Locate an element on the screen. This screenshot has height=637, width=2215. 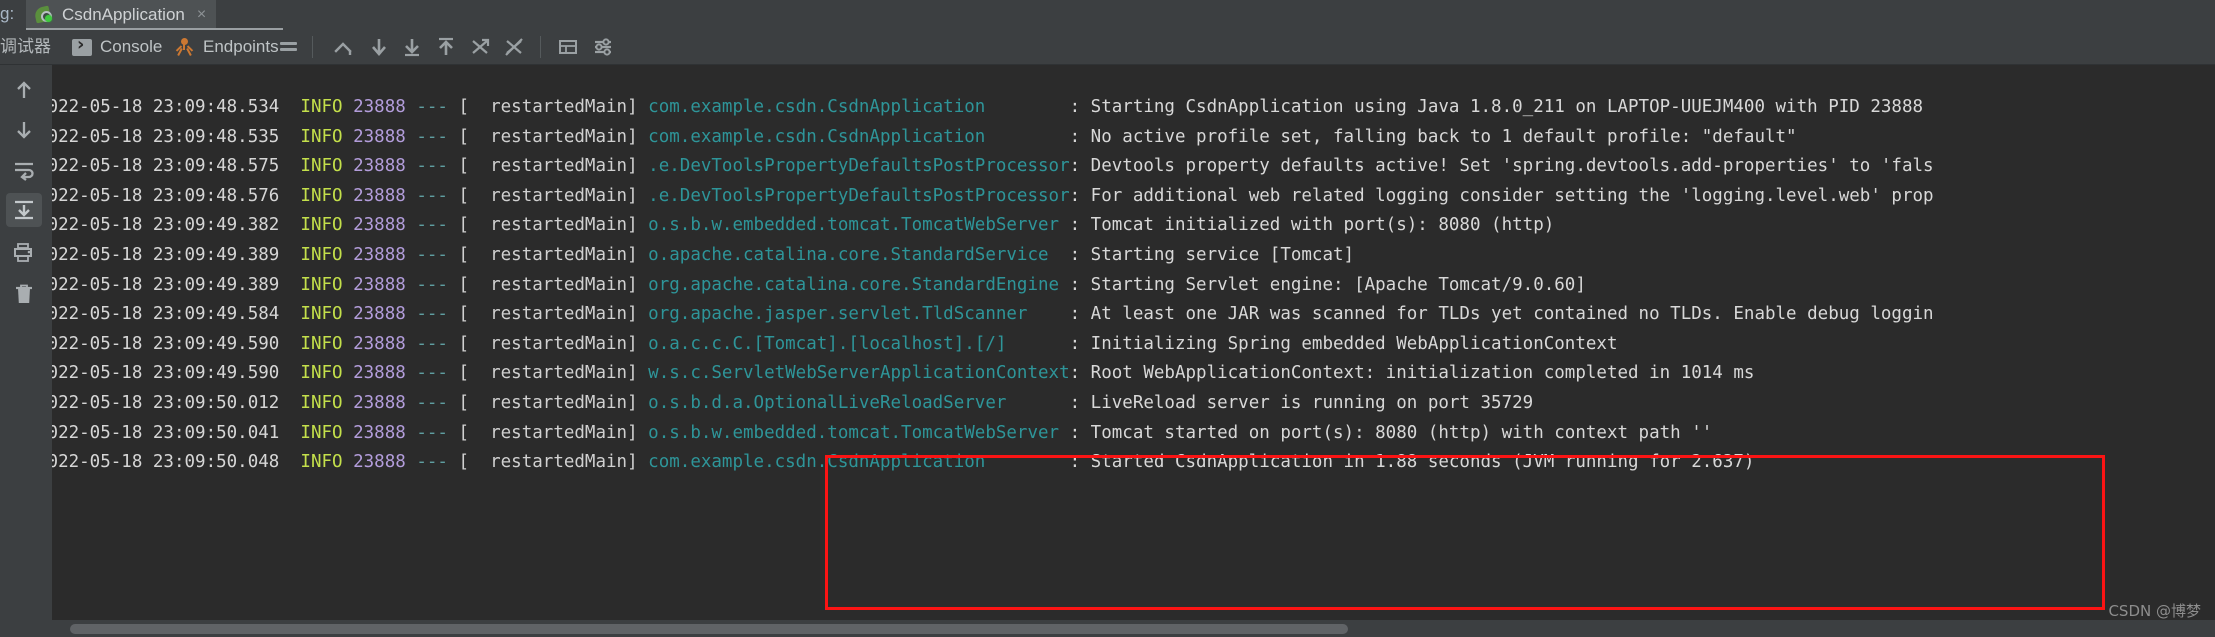
console-toolbar: 调试器 Console Endpoints is located at coordinates (1107, 62).